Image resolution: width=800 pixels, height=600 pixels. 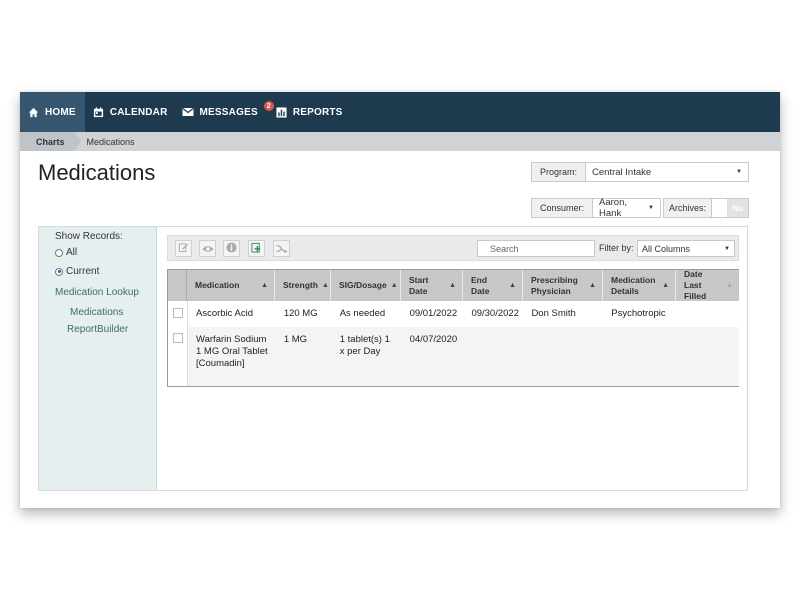 I want to click on consumer-value: Aaron, Hank, so click(x=613, y=208).